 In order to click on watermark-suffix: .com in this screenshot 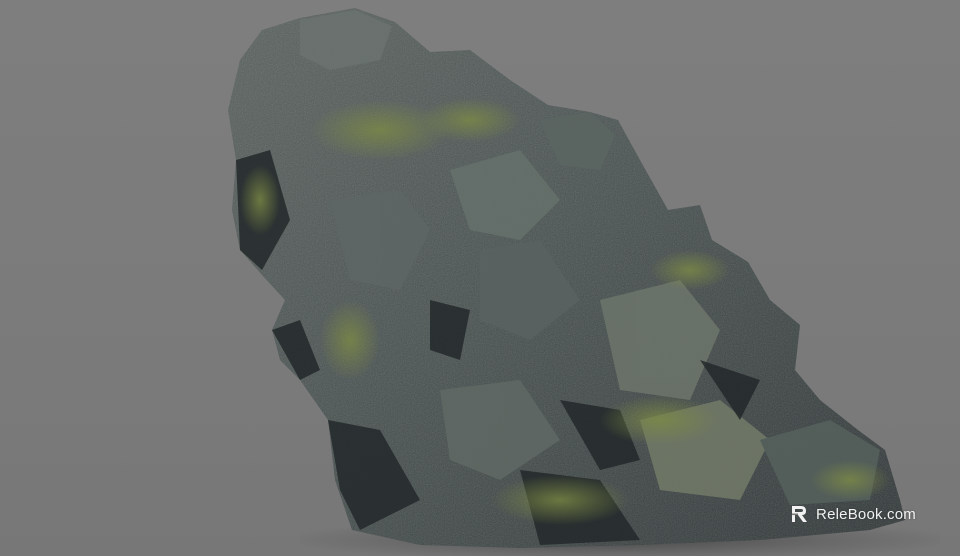, I will do `click(899, 514)`.